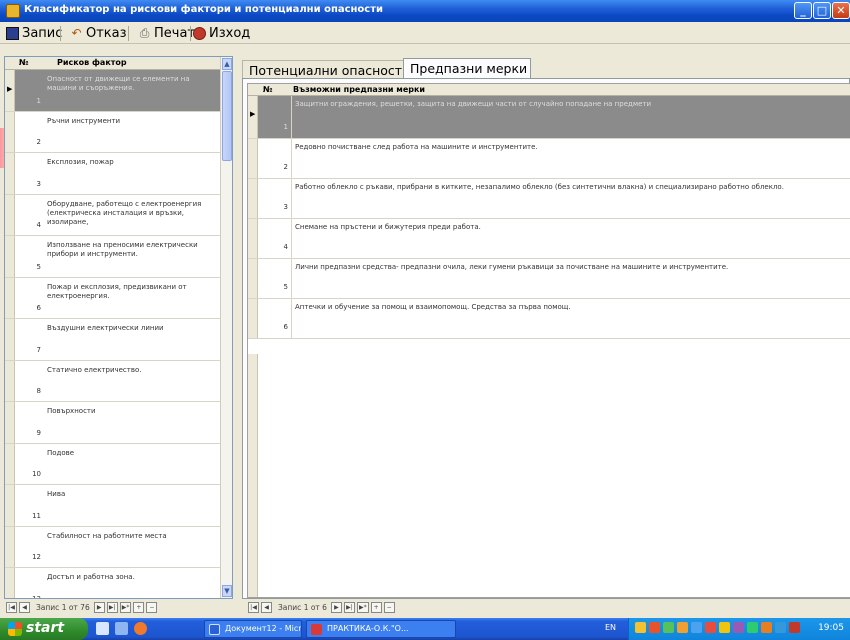 This screenshot has width=850, height=640. I want to click on tab-potential-hazards: Потенциални опасности, so click(326, 69).